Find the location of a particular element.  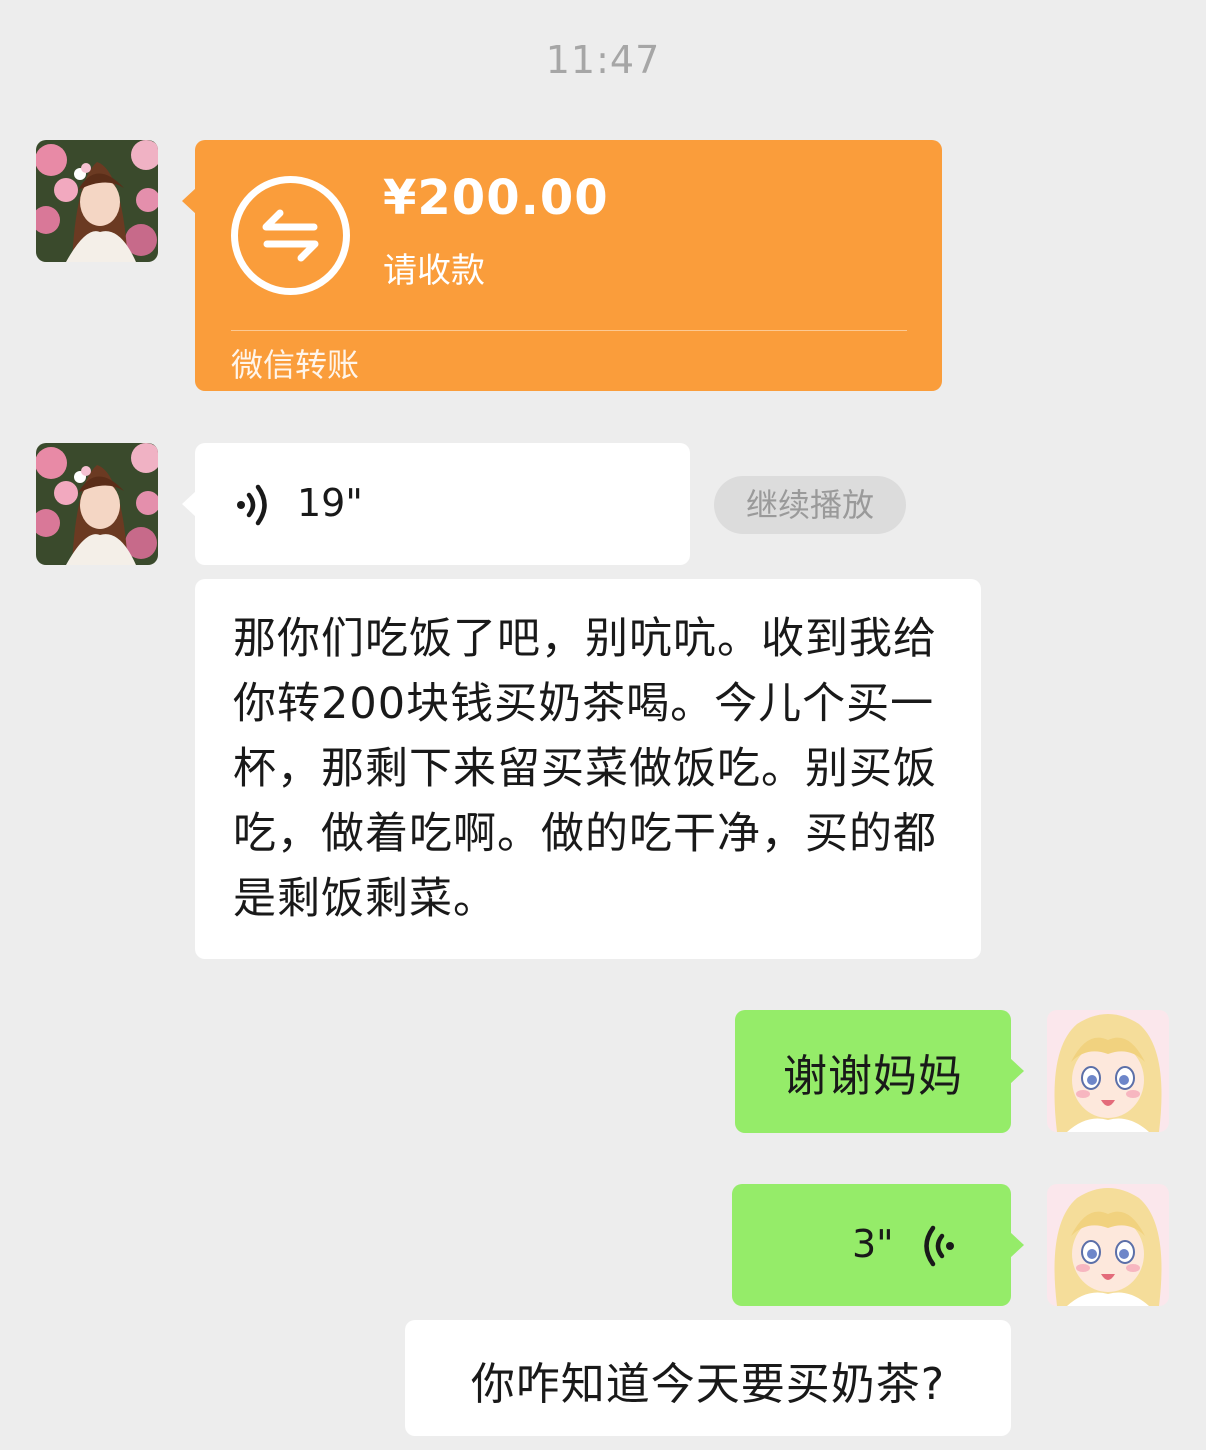

voice-message-outgoing: 3" is located at coordinates (878, 1245).